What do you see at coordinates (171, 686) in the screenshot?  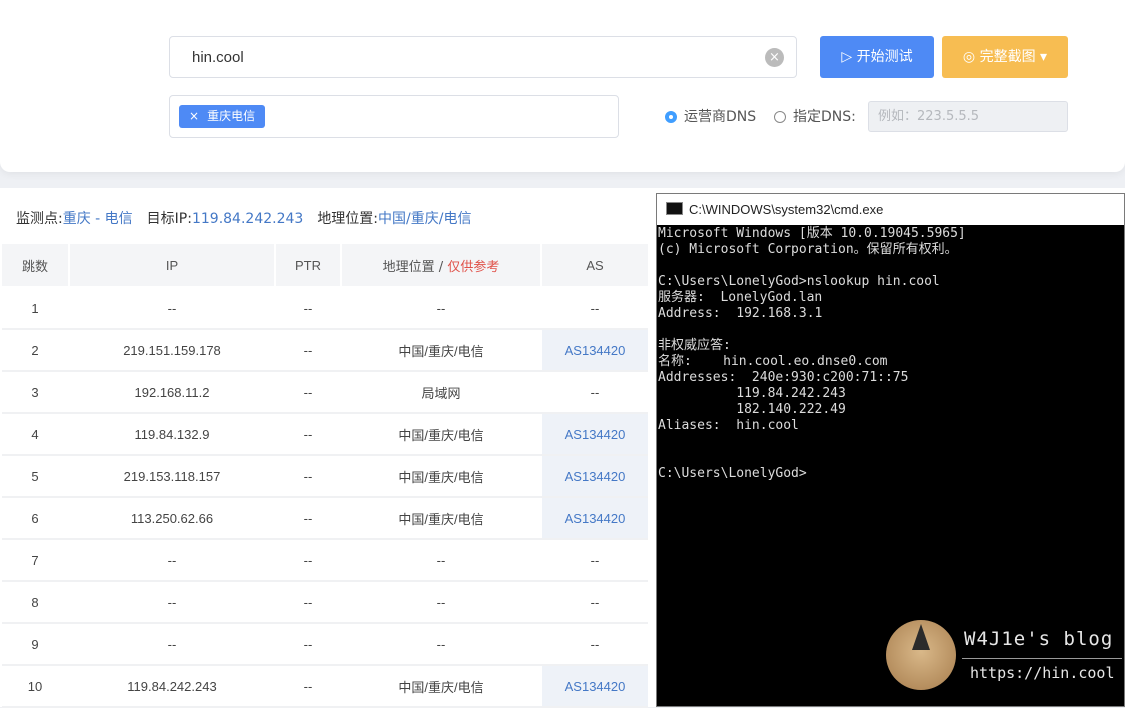 I see `cell-ip: 119.84.242.243` at bounding box center [171, 686].